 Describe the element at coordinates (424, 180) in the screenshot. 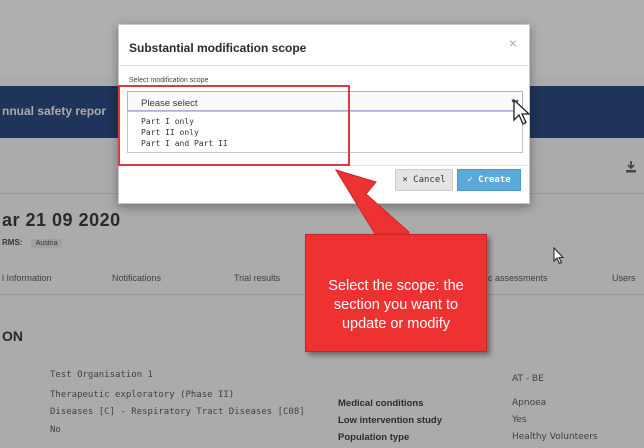

I see `cancel-button: × Cancel` at that location.